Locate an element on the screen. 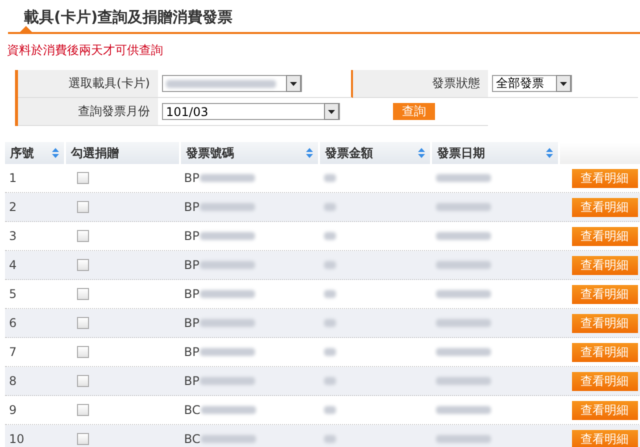 This screenshot has width=640, height=447. notice-text: 資料於消費後兩天才可供查詢 is located at coordinates (85, 50).